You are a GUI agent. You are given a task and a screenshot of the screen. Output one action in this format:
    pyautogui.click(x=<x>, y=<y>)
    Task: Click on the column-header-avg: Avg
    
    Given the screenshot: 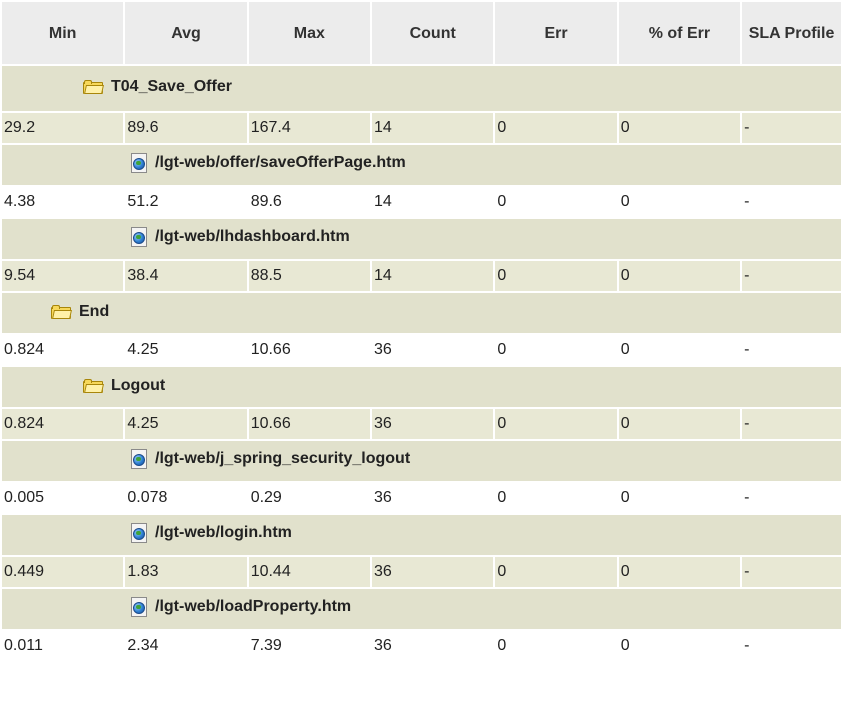 What is the action you would take?
    pyautogui.click(x=186, y=33)
    